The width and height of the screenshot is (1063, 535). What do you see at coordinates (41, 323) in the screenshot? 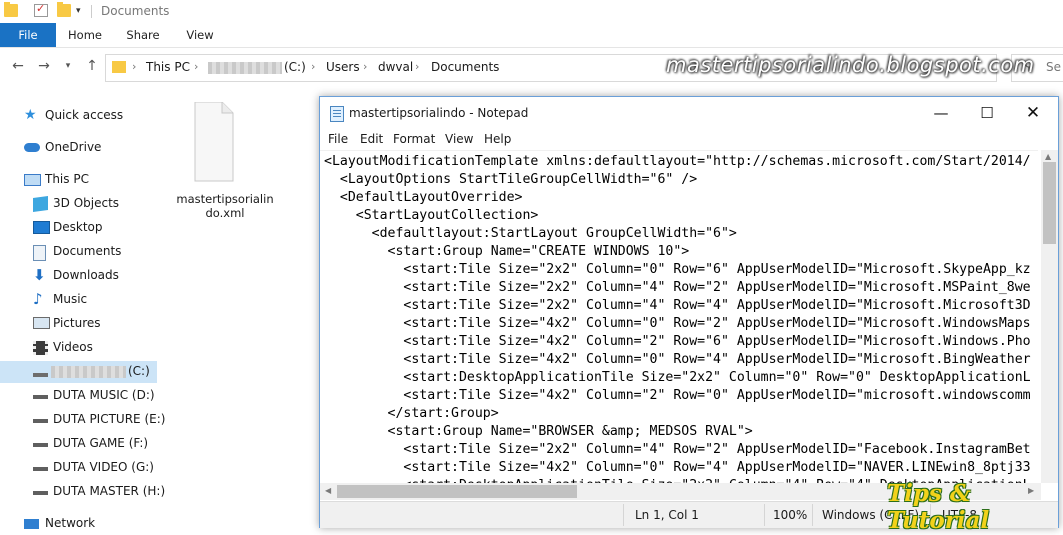
I see `picture-icon` at bounding box center [41, 323].